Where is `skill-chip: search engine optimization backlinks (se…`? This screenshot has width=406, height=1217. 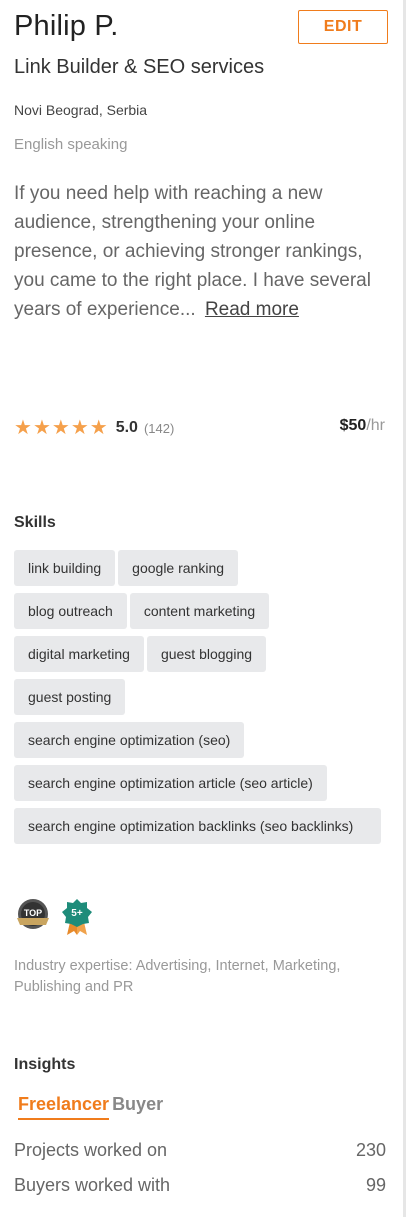
skill-chip: search engine optimization backlinks (se… is located at coordinates (197, 826).